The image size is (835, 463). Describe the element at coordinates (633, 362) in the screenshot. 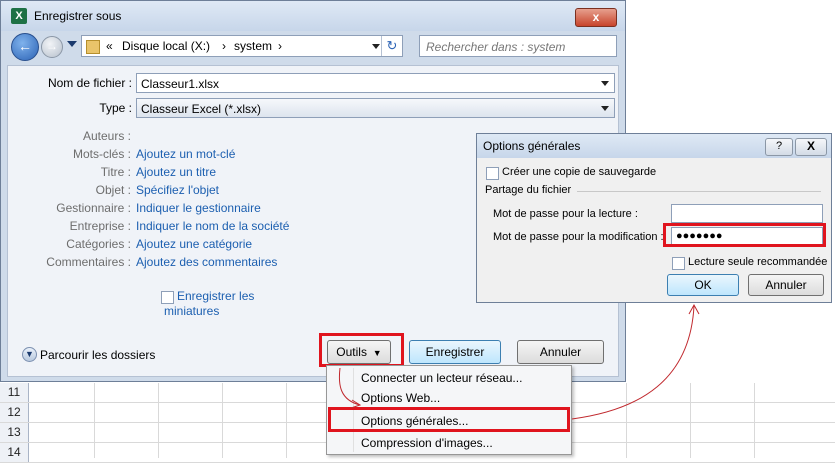

I see `menu-to-dialog-arrow` at that location.